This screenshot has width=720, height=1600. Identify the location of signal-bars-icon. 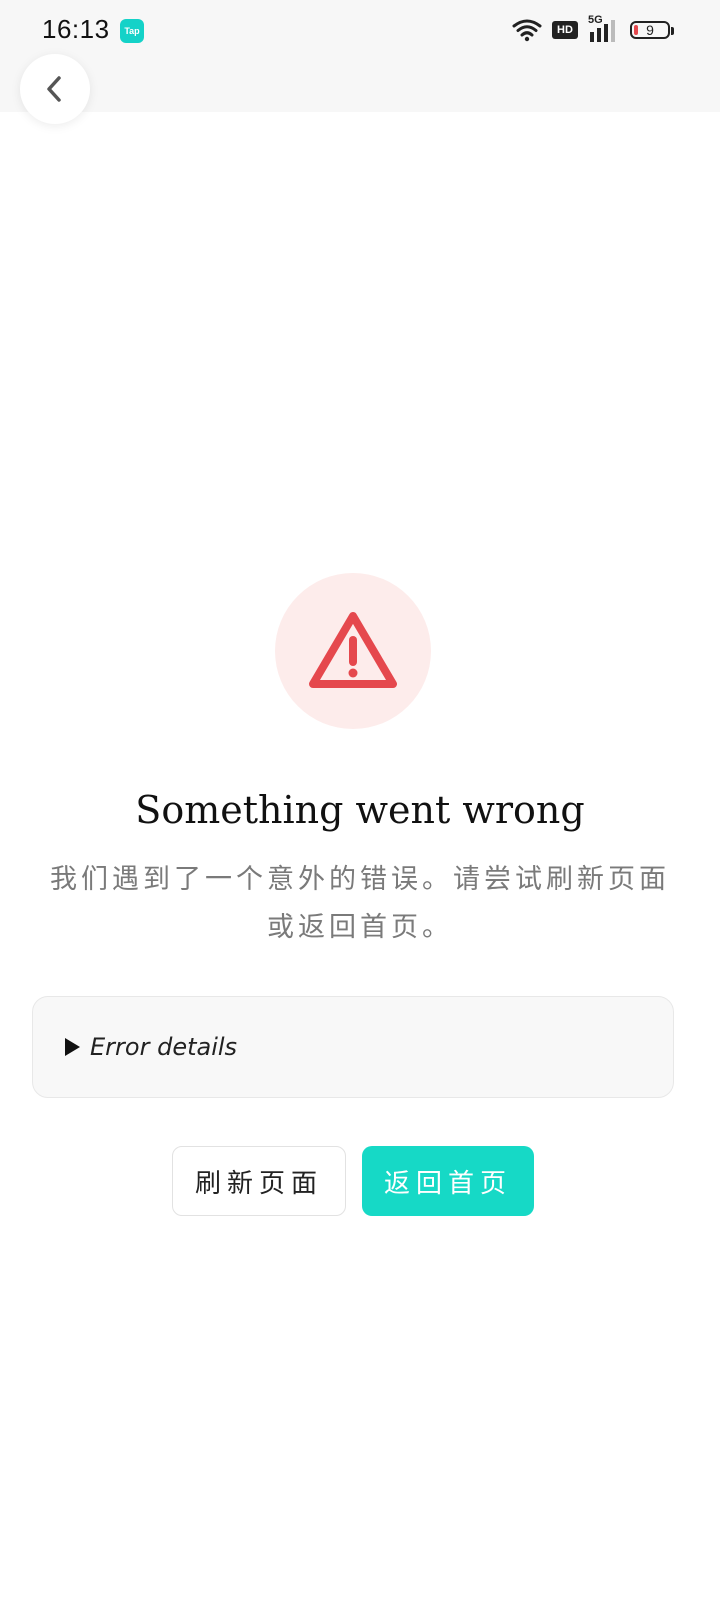
(602, 31).